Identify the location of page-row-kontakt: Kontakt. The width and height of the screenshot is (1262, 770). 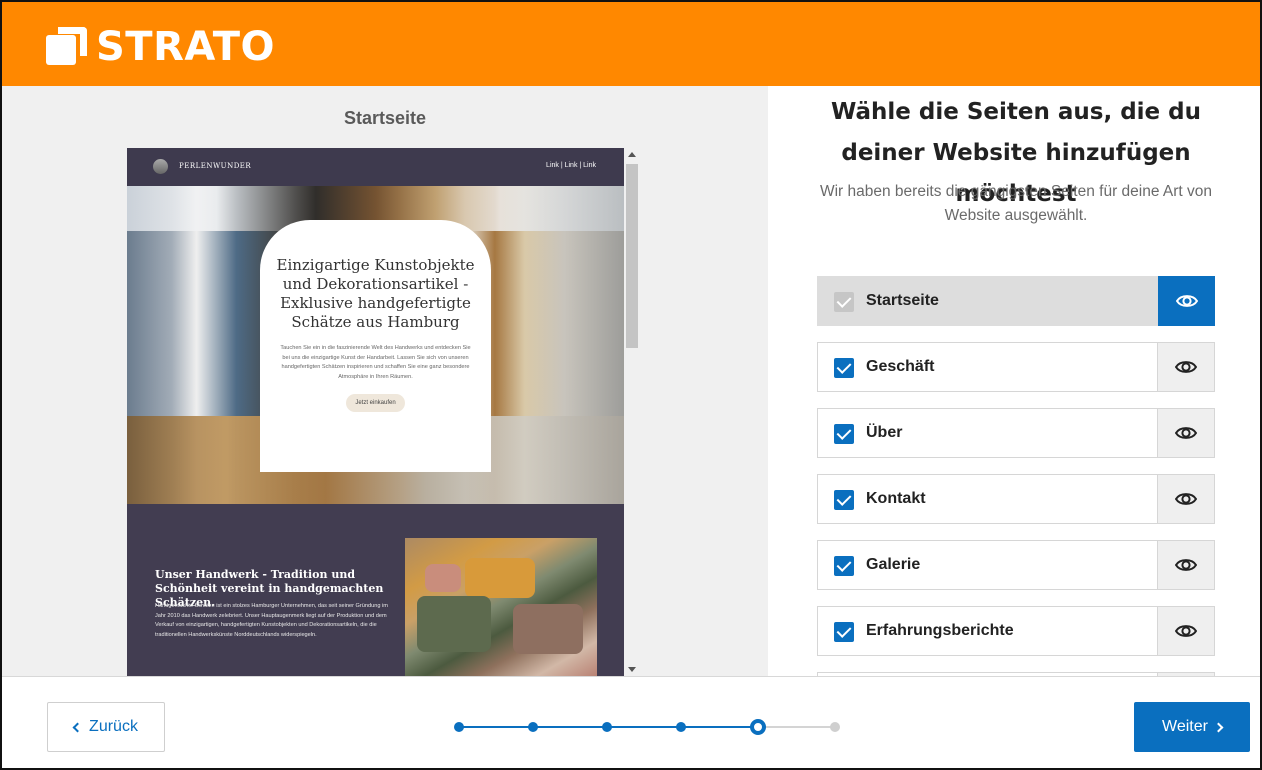
(1016, 499).